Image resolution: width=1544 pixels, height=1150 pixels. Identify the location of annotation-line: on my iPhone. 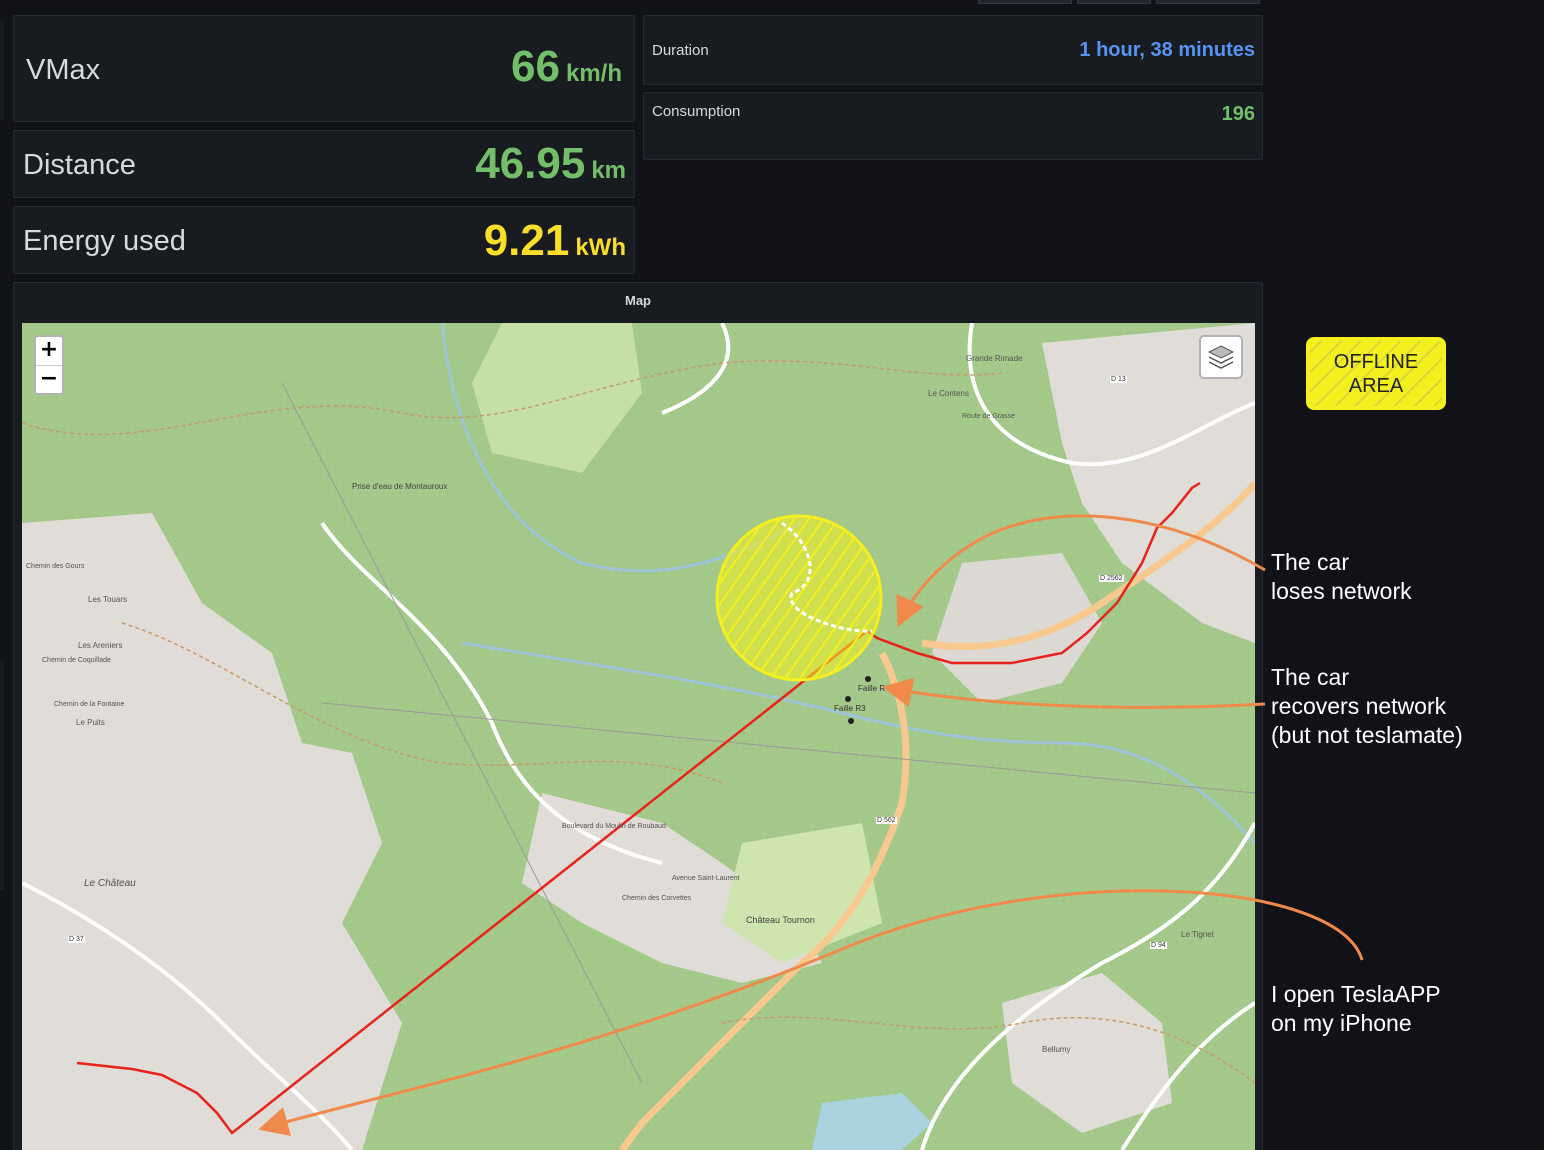
(1341, 1023).